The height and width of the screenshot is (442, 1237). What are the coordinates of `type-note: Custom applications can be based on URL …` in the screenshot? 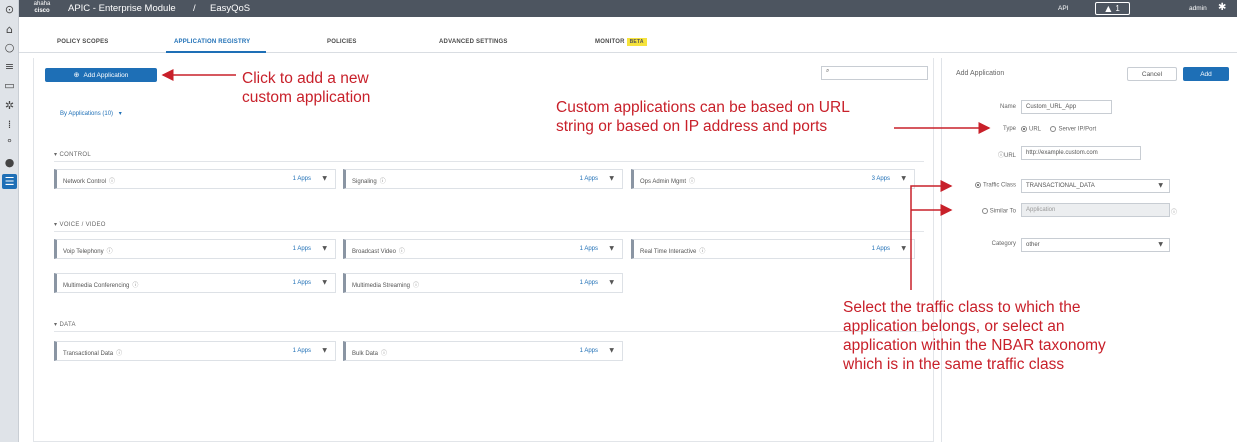 It's located at (703, 117).